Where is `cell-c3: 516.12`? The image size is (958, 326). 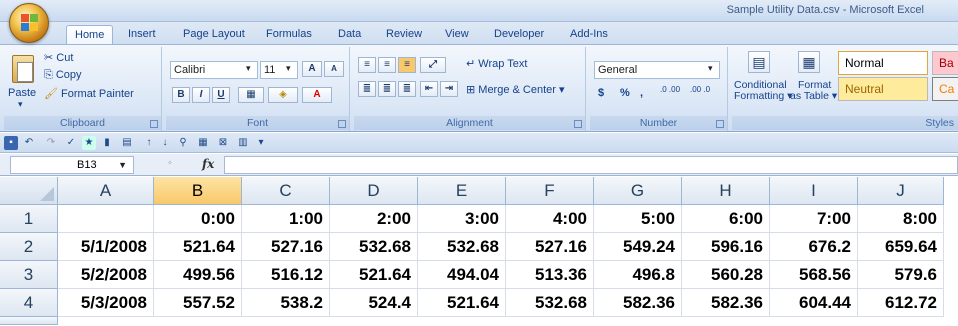
cell-c3: 516.12 is located at coordinates (286, 275).